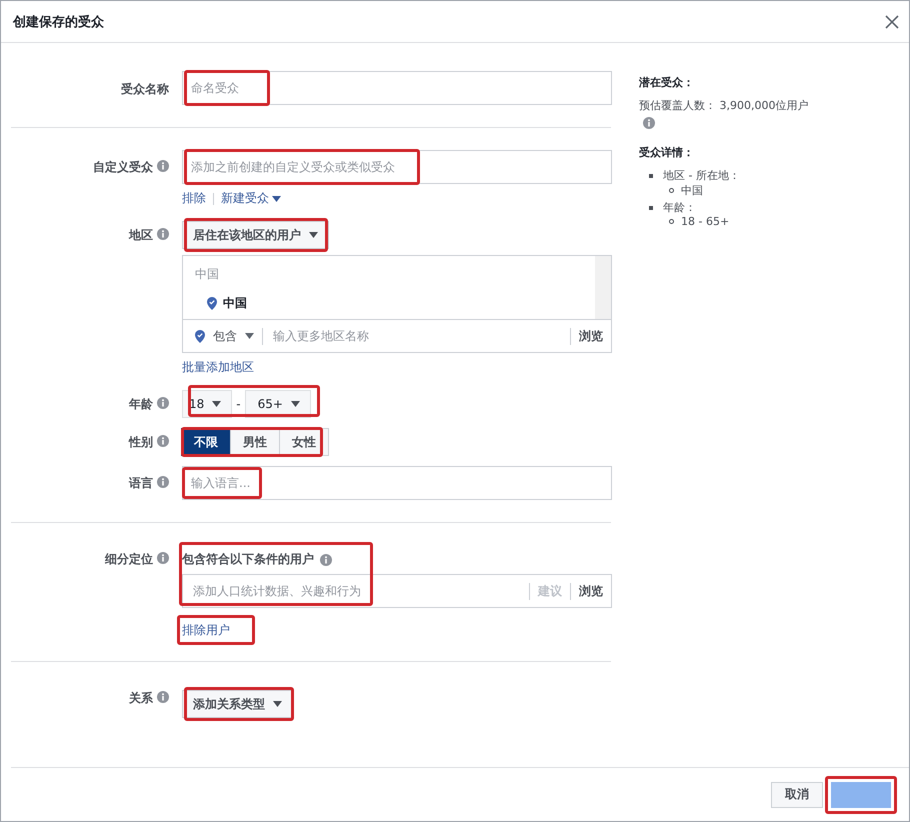 The image size is (910, 822). What do you see at coordinates (237, 704) in the screenshot?
I see `dropdown: 添加关系类型` at bounding box center [237, 704].